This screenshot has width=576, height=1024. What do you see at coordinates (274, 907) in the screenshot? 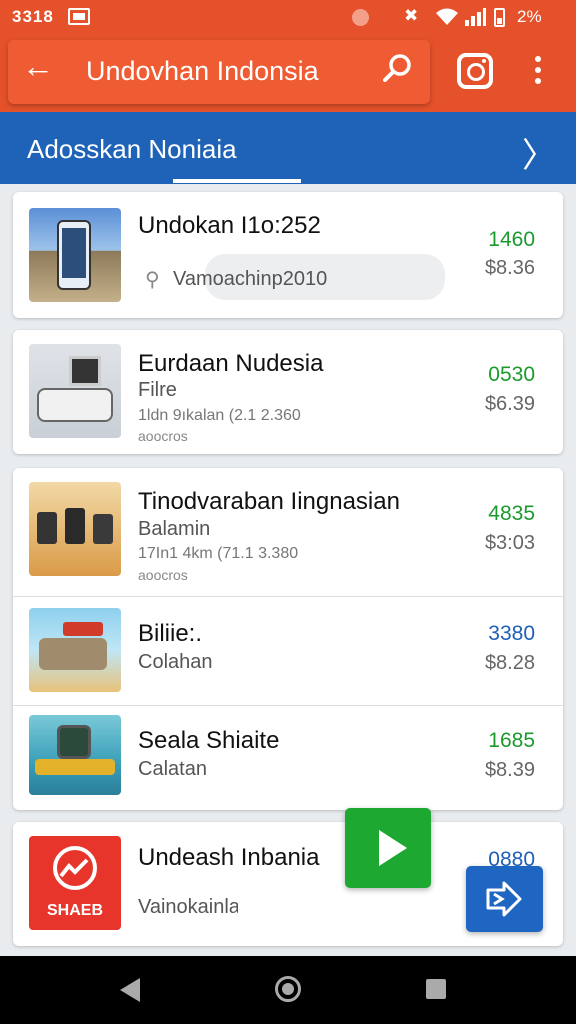
I see `overlay-block` at bounding box center [274, 907].